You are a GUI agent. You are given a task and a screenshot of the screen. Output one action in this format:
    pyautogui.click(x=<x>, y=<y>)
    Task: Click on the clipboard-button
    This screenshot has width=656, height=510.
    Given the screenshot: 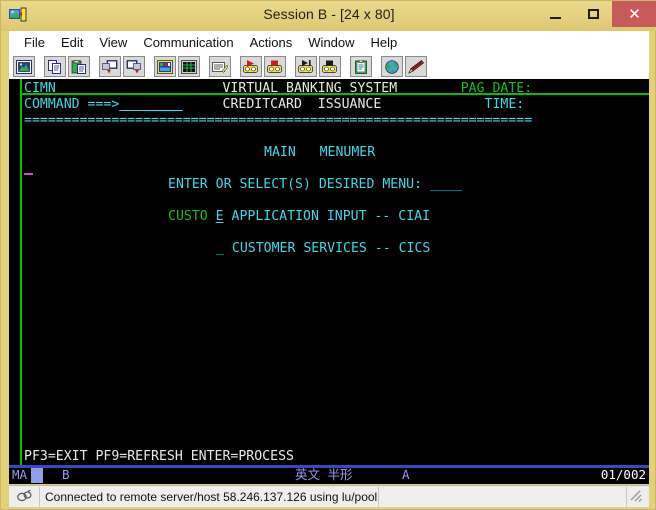 What is the action you would take?
    pyautogui.click(x=361, y=66)
    